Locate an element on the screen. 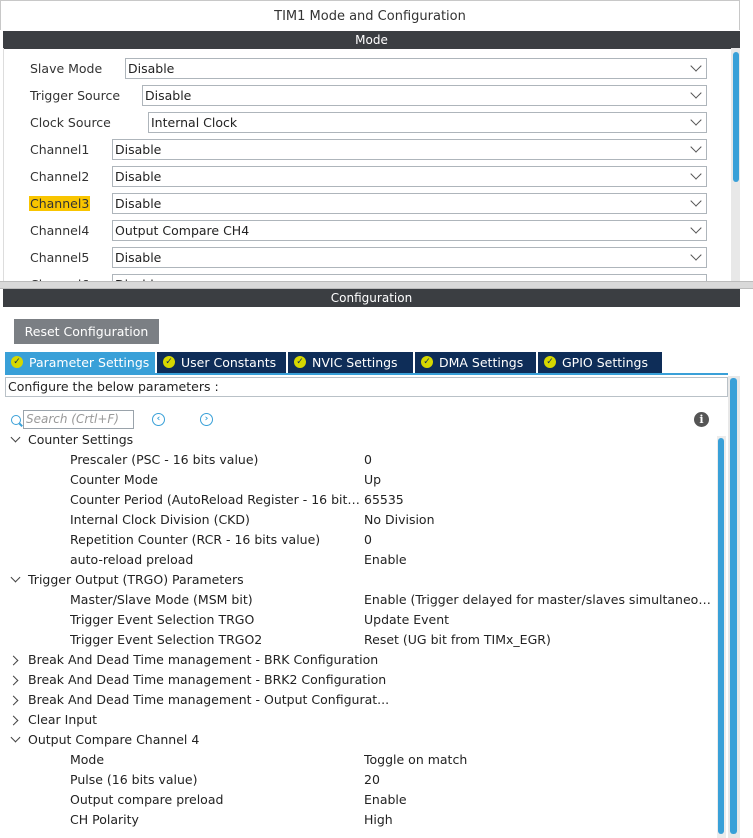 This screenshot has height=838, width=753. parameter-value: Update Event is located at coordinates (540, 620).